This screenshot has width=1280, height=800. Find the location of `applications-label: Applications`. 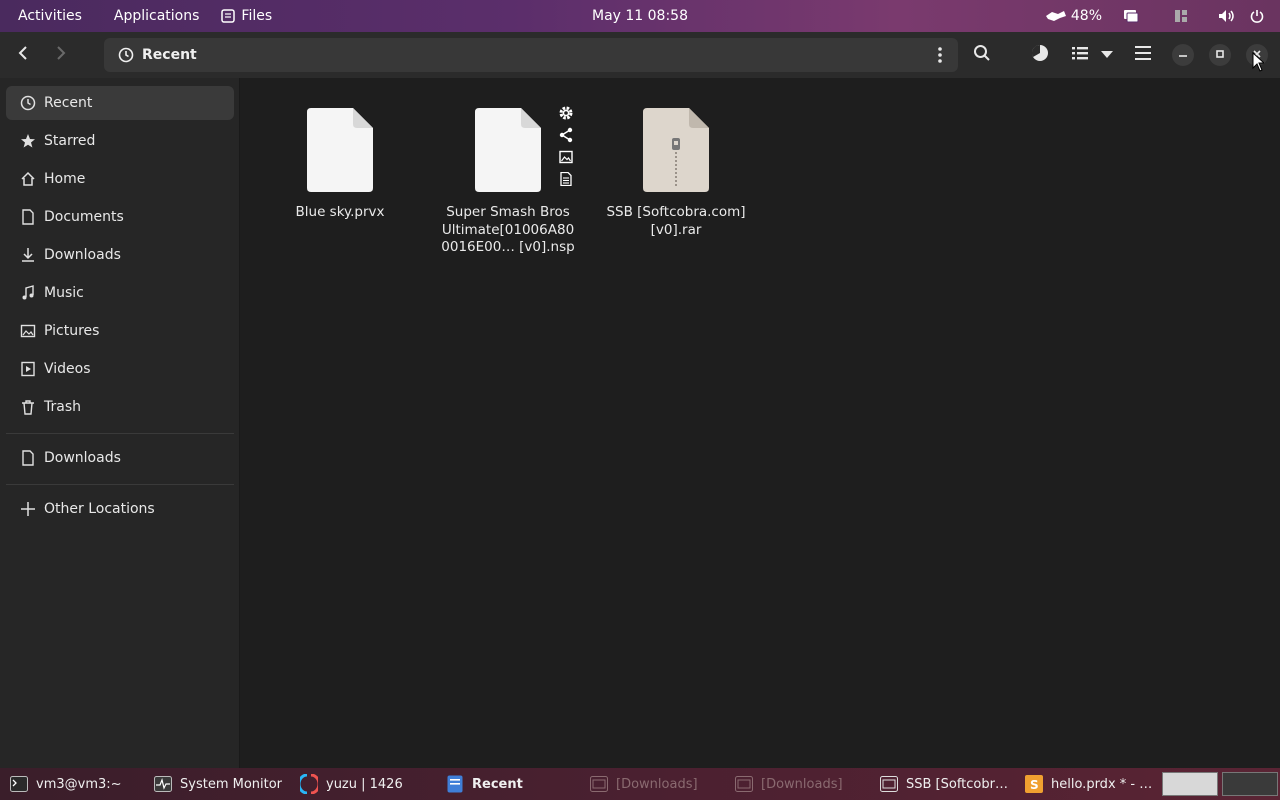

applications-label: Applications is located at coordinates (156, 16).